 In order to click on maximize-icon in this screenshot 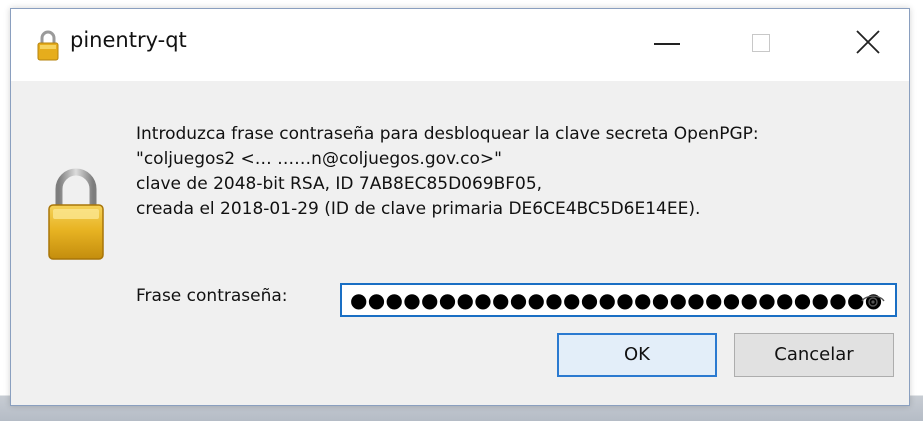, I will do `click(761, 43)`.